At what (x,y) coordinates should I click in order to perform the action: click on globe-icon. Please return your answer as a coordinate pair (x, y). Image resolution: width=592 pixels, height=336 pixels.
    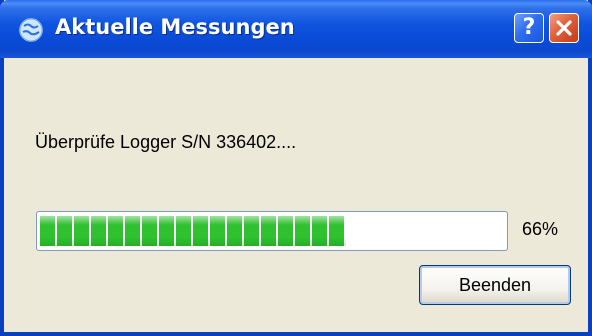
    Looking at the image, I should click on (31, 30).